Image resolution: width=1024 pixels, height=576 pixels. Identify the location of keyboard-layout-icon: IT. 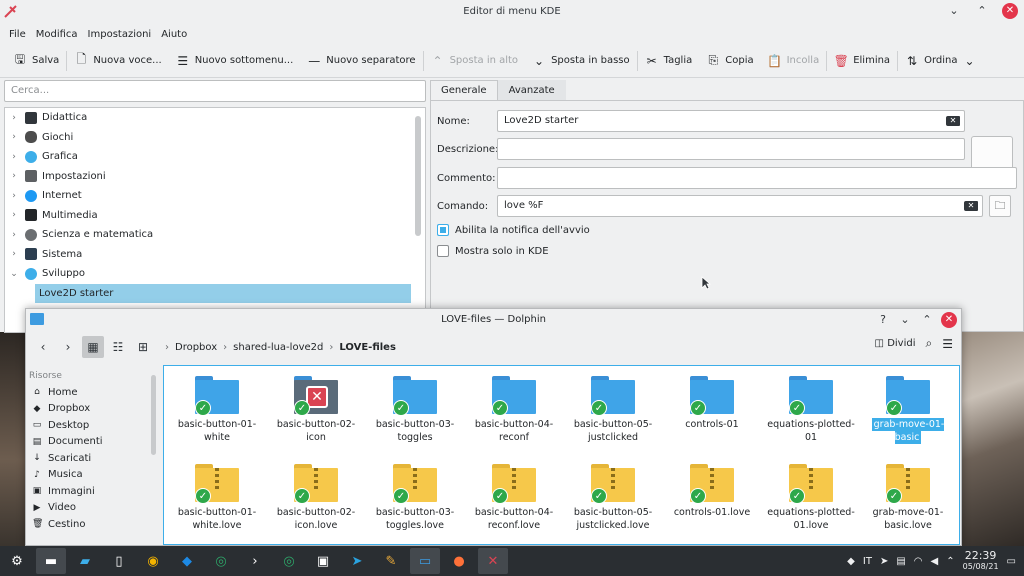
(867, 561).